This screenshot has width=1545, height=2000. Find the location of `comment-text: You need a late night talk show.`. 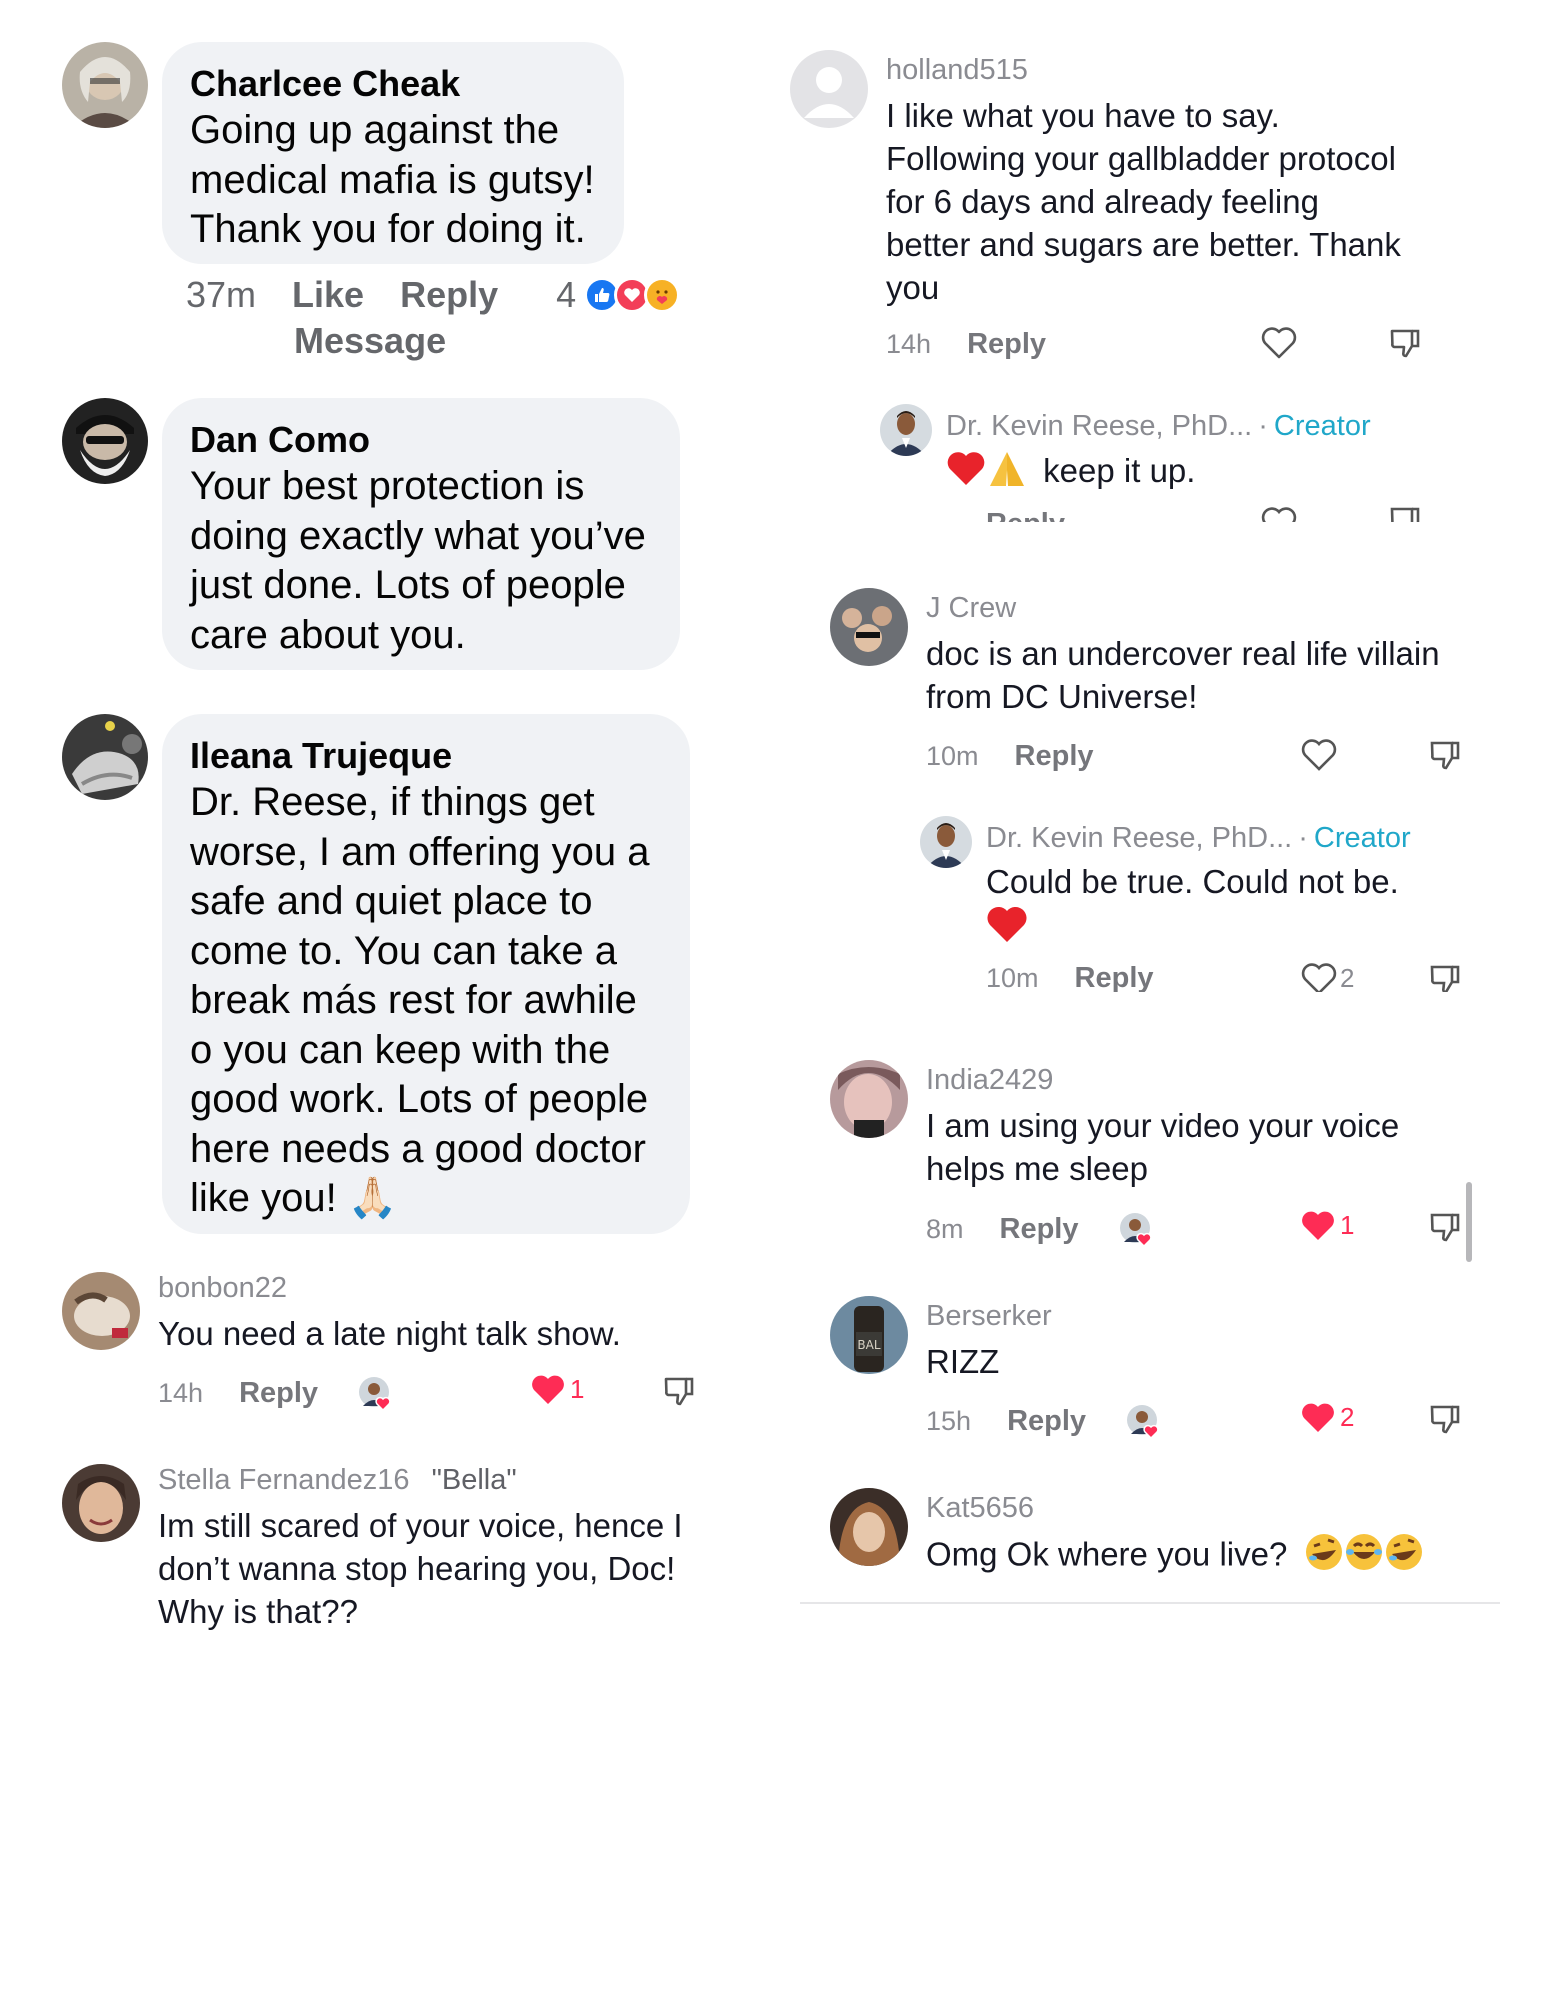

comment-text: You need a late night talk show. is located at coordinates (389, 1333).